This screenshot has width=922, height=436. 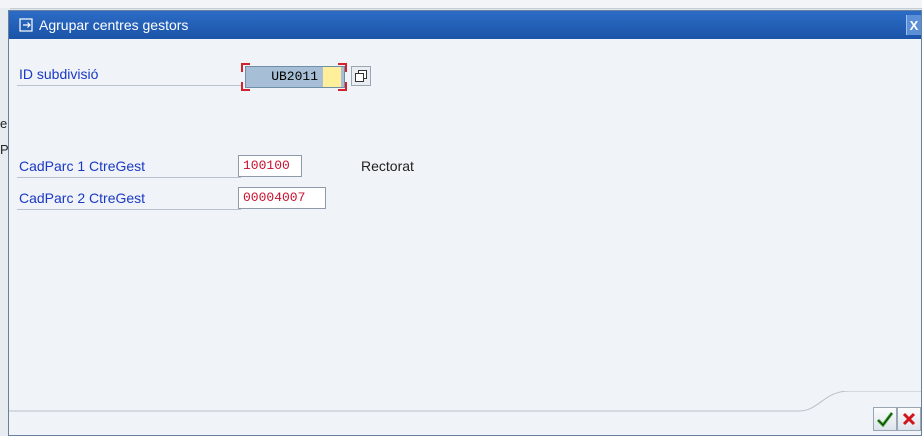 I want to click on footer-divider, so click(x=465, y=401).